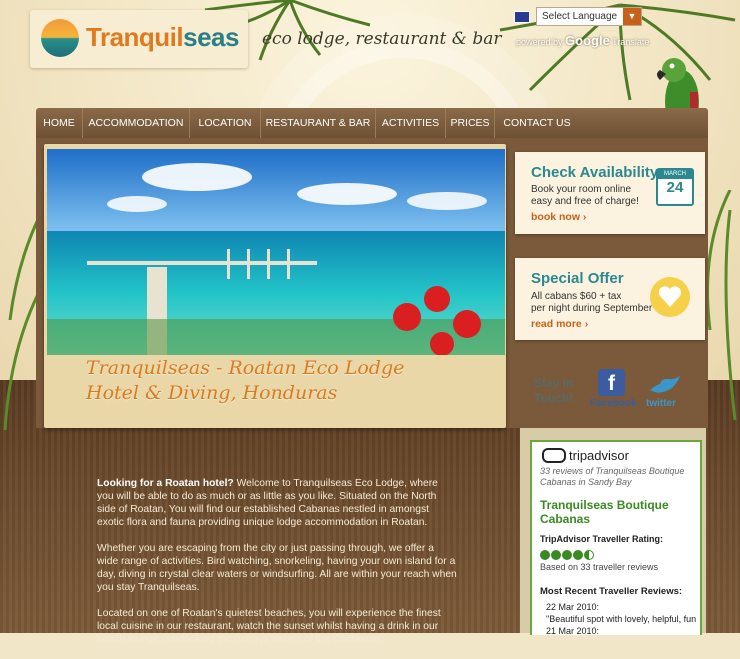 The image size is (740, 659). Describe the element at coordinates (225, 123) in the screenshot. I see `nav-location: LOCATION` at that location.